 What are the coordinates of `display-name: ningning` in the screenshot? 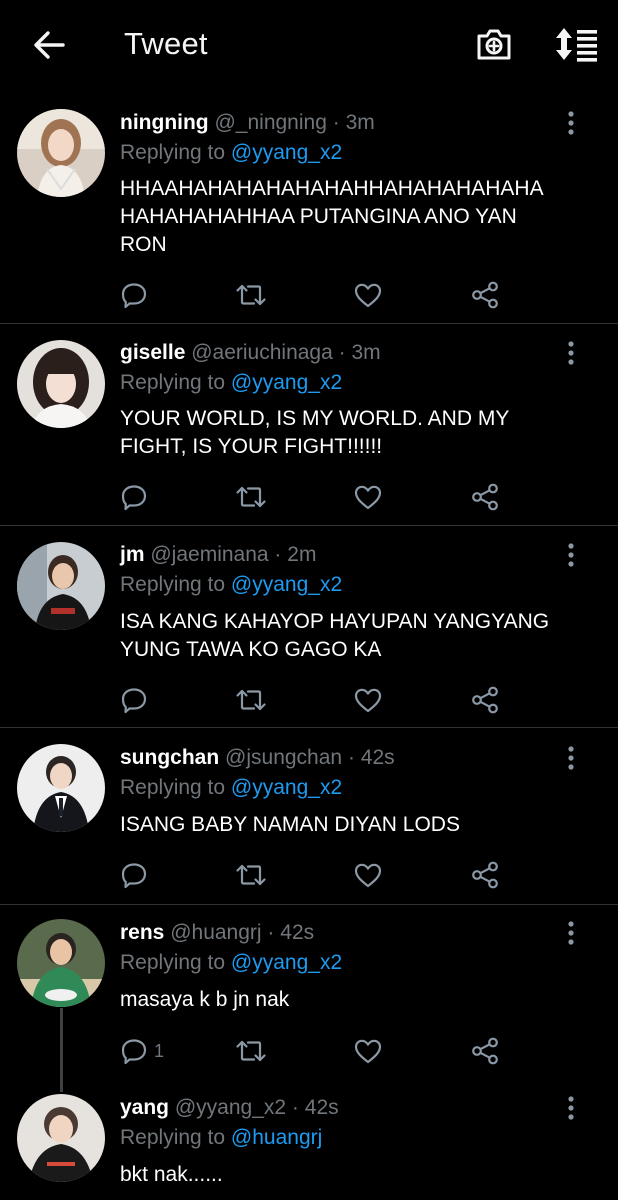 It's located at (164, 122).